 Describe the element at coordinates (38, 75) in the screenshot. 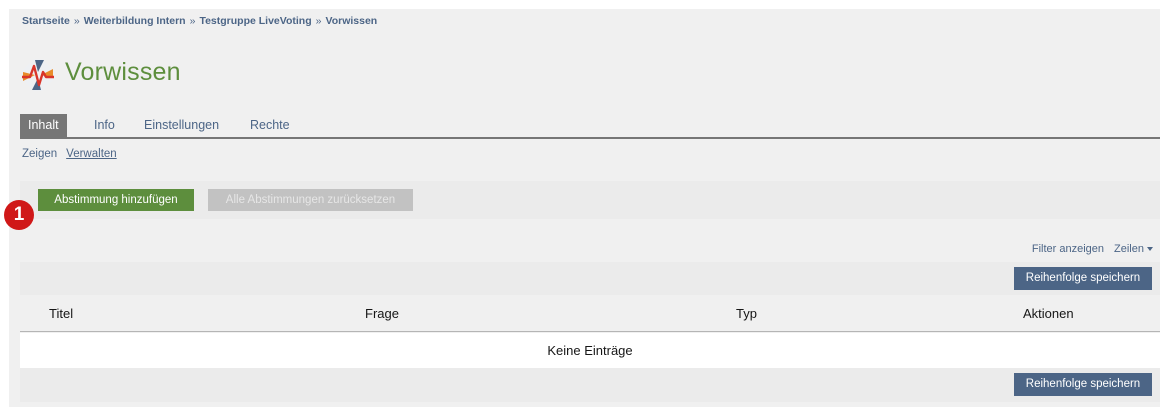

I see `livevoting-logo-icon` at that location.